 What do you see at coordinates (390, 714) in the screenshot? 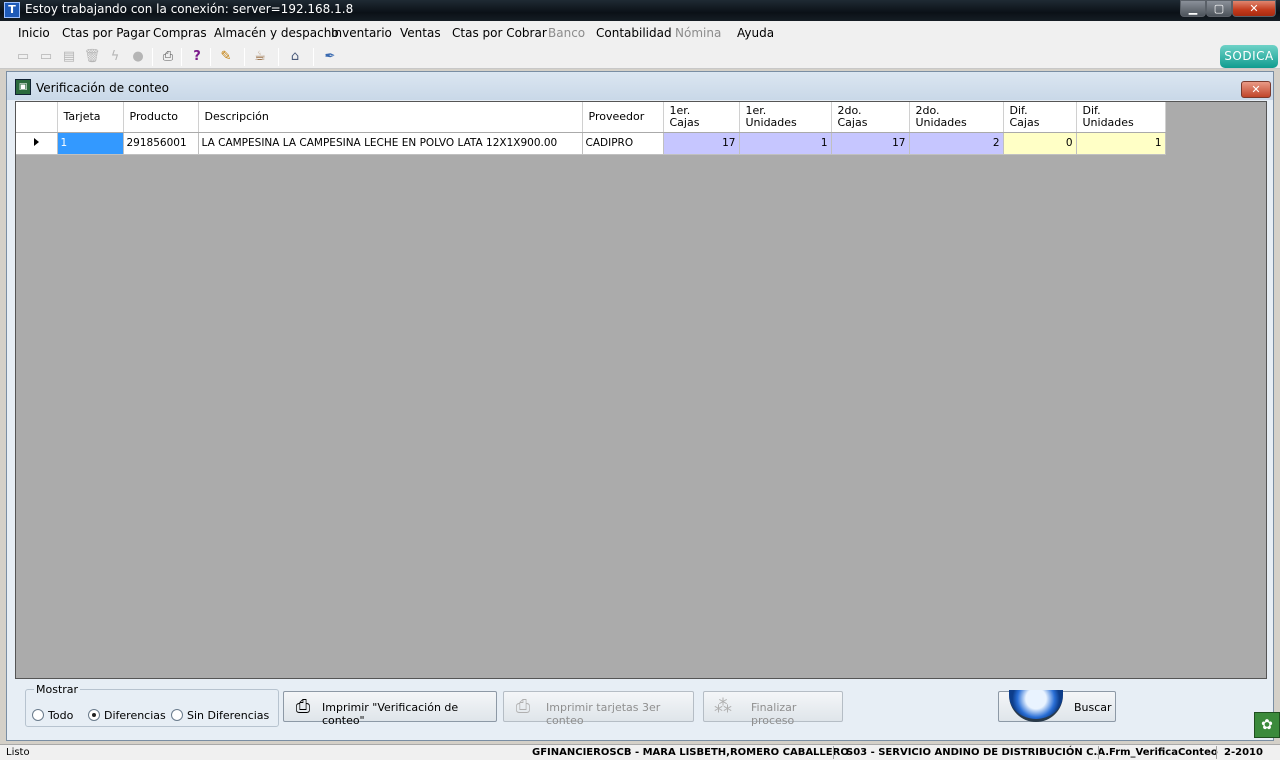
I see `print-verification-label: Imprimir "Verificación de conteo"` at bounding box center [390, 714].